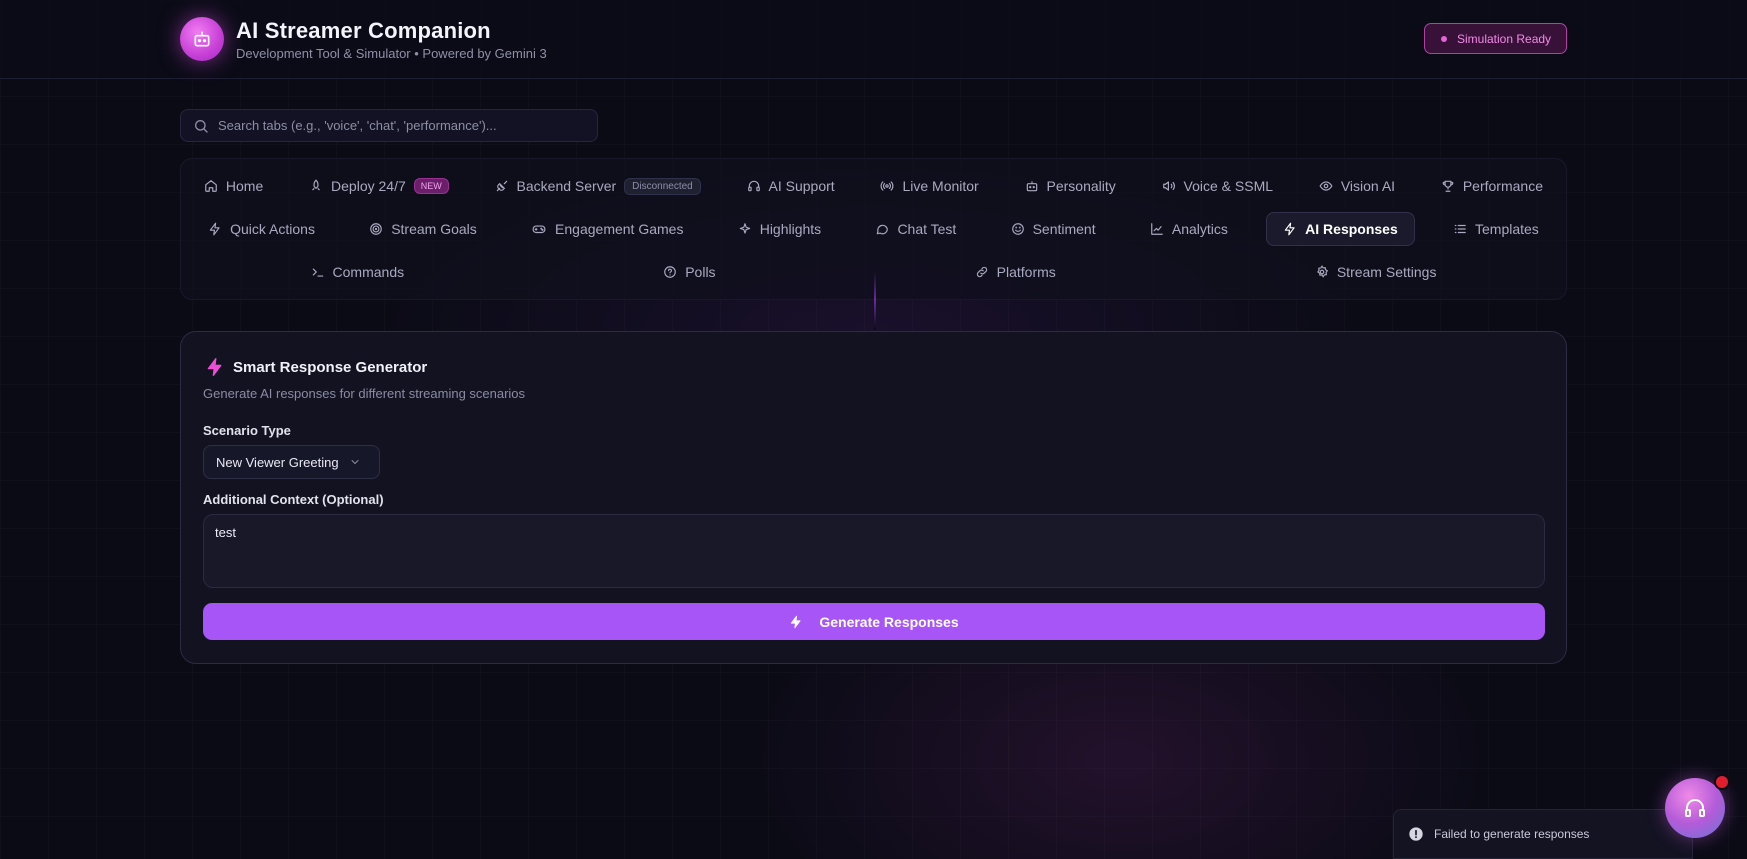  I want to click on tab-label: Performance, so click(1502, 186).